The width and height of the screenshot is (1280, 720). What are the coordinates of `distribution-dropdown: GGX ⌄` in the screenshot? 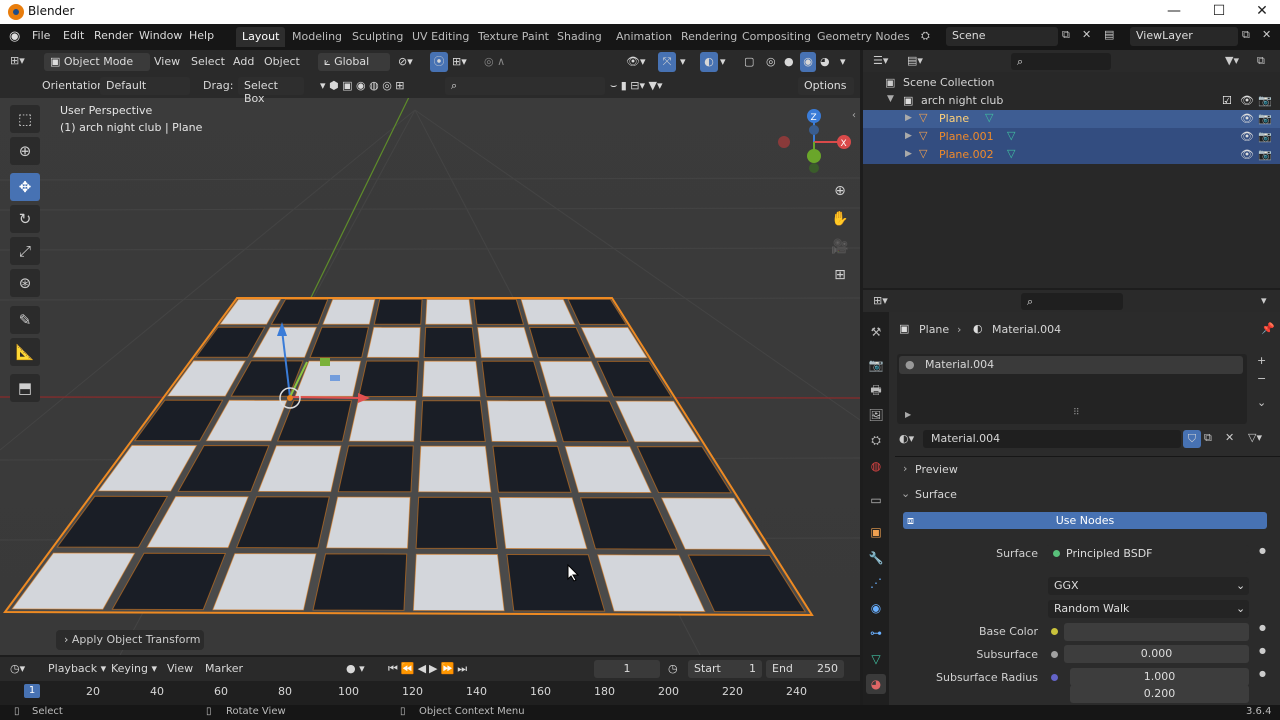 It's located at (1148, 586).